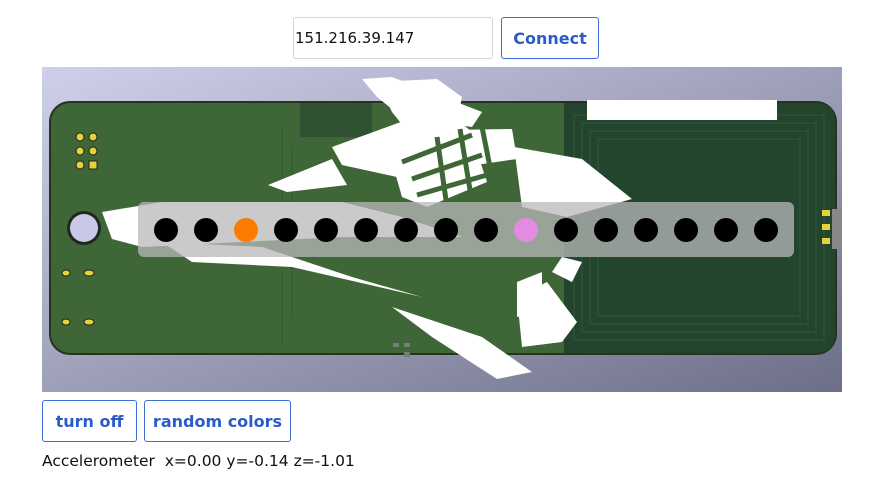  What do you see at coordinates (84, 228) in the screenshot?
I see `mounting-hole` at bounding box center [84, 228].